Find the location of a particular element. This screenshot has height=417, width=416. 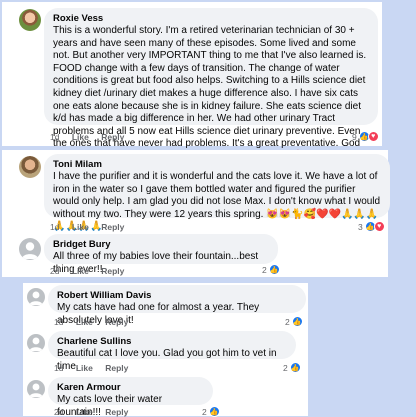

comment-author: Bridget Bury is located at coordinates (161, 245).